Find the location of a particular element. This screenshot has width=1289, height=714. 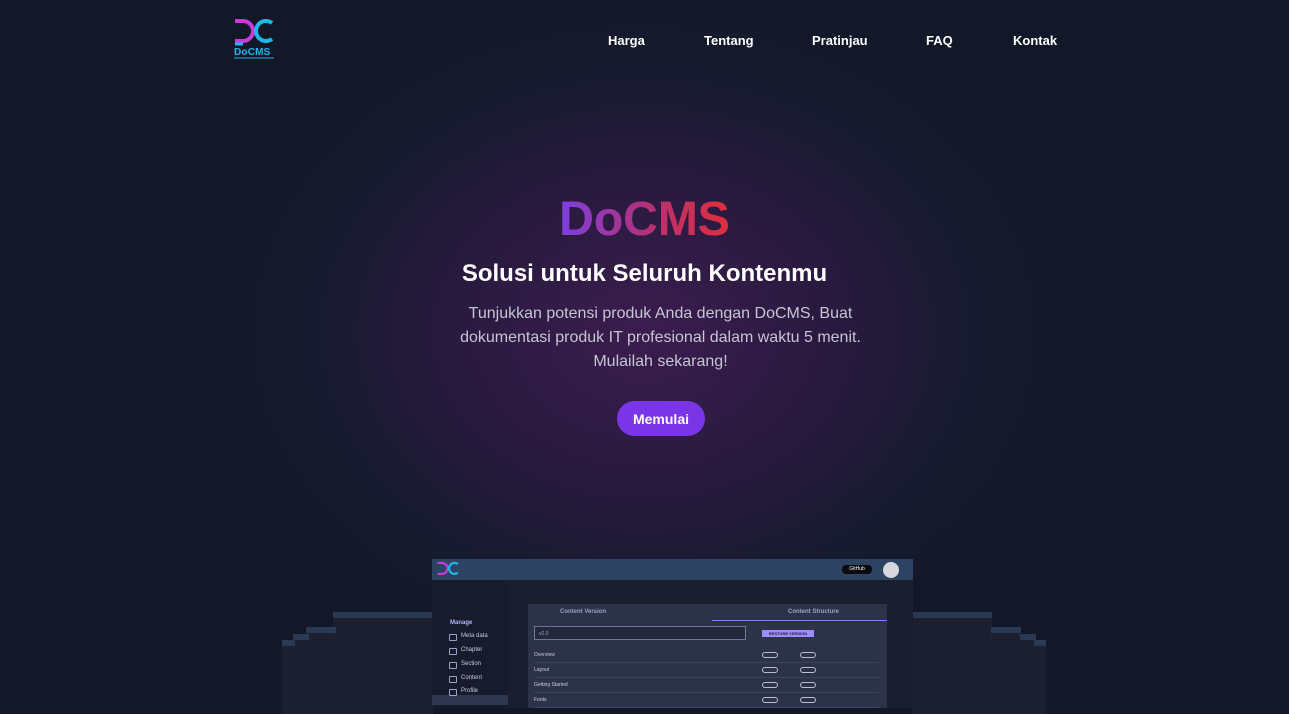

preview-row: Layout is located at coordinates (706, 670).